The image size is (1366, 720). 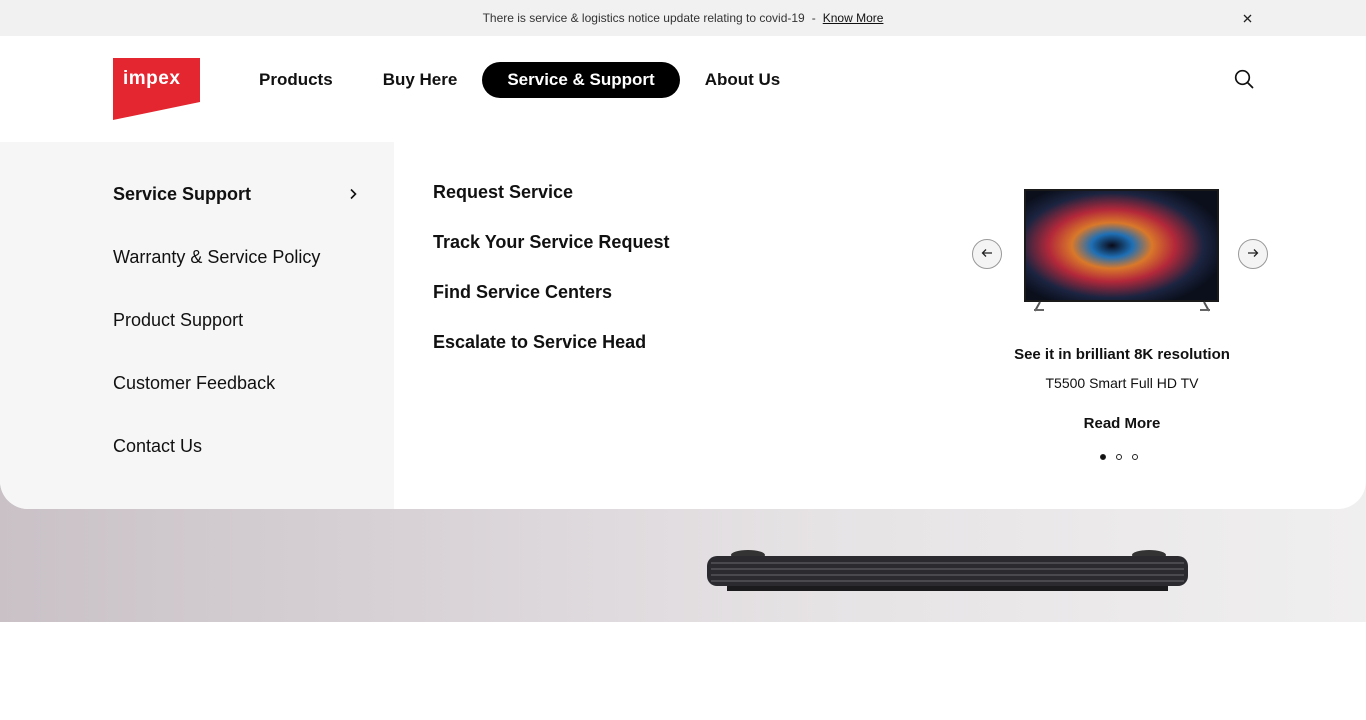 I want to click on arrow-right-icon, so click(x=1253, y=254).